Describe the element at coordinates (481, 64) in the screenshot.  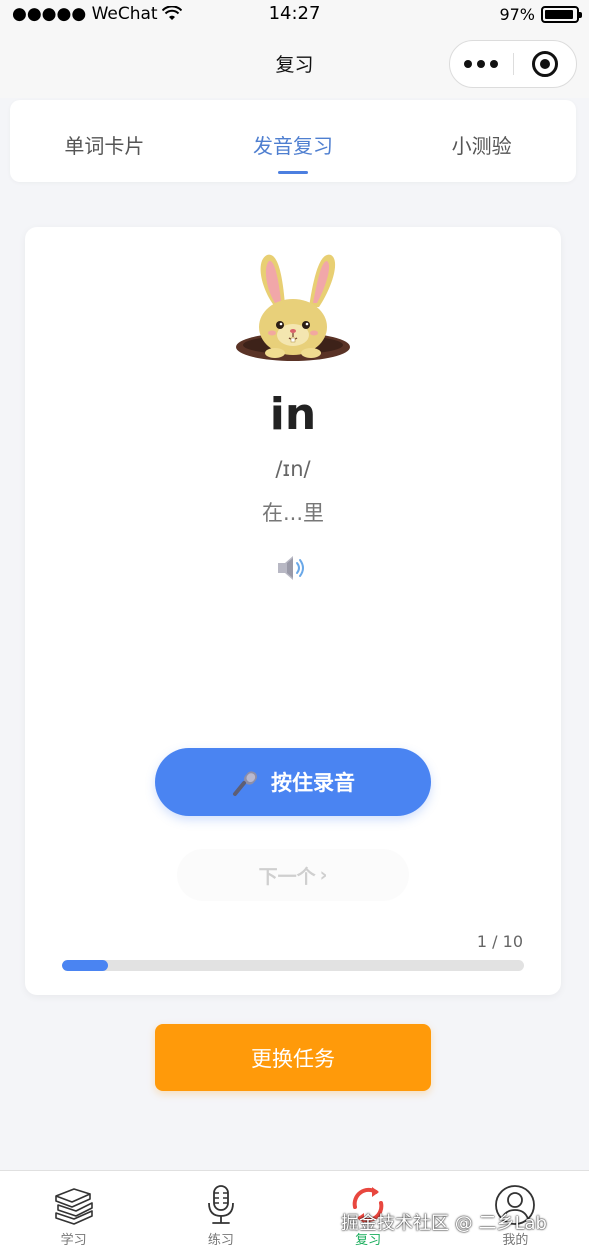
I see `more-menu-button` at that location.